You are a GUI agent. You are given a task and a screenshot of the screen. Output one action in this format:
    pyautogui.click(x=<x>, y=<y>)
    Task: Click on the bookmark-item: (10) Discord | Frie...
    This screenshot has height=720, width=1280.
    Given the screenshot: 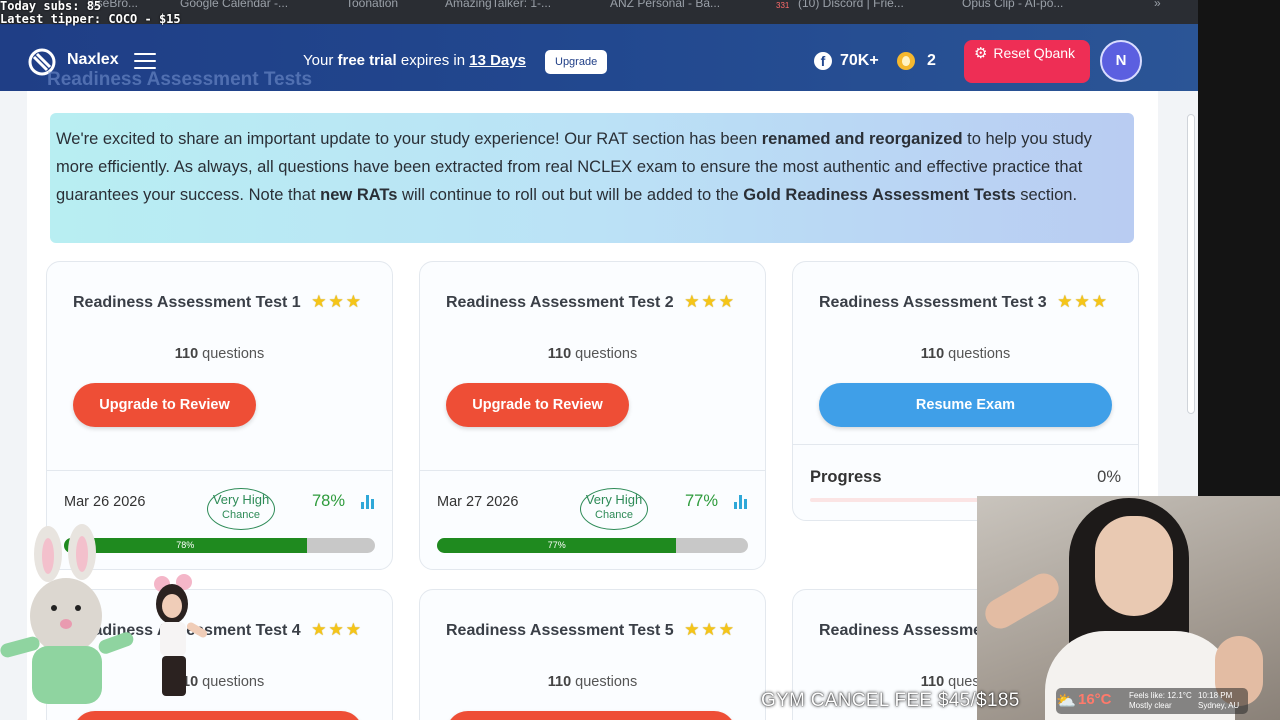 What is the action you would take?
    pyautogui.click(x=851, y=5)
    